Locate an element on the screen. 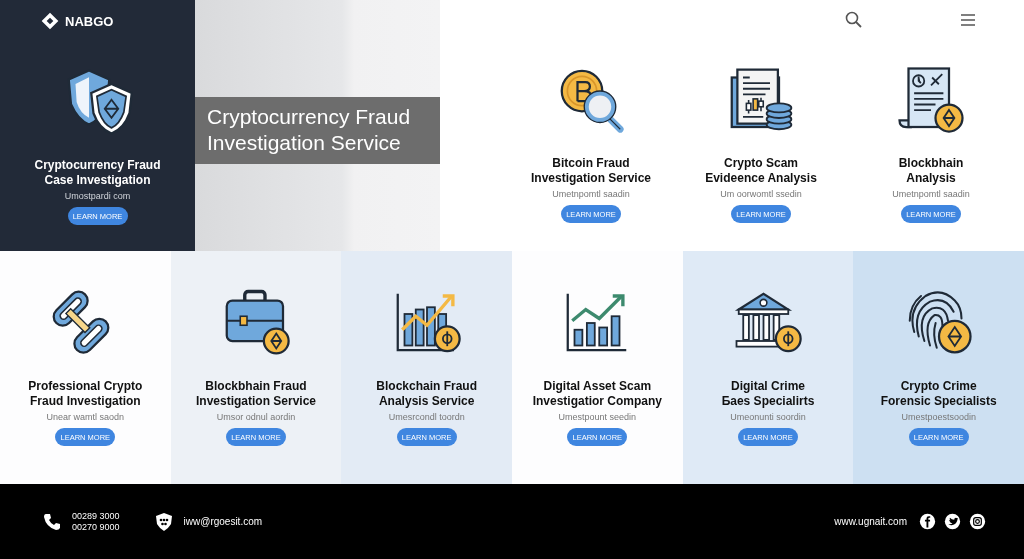 Image resolution: width=1024 pixels, height=559 pixels. service-title: Professional Crypto Fraud Investigation is located at coordinates (85, 394).